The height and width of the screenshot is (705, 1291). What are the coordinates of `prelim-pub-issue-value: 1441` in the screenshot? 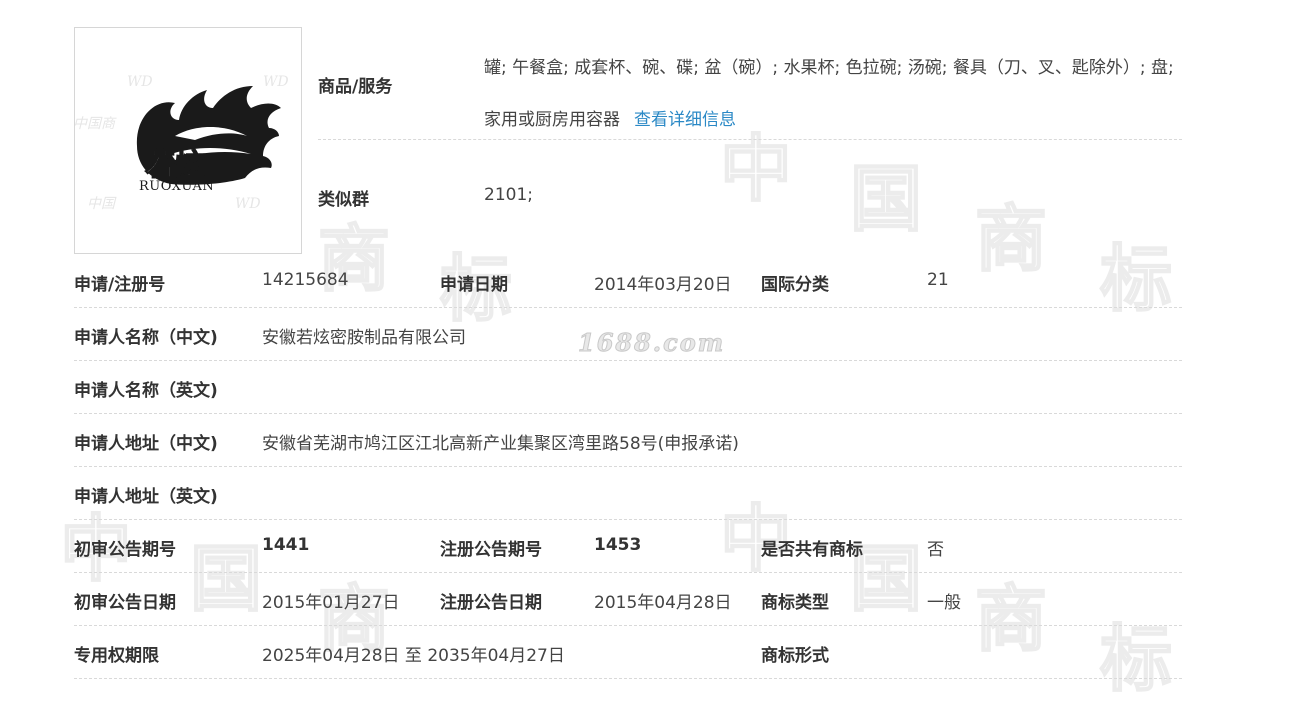 It's located at (286, 545).